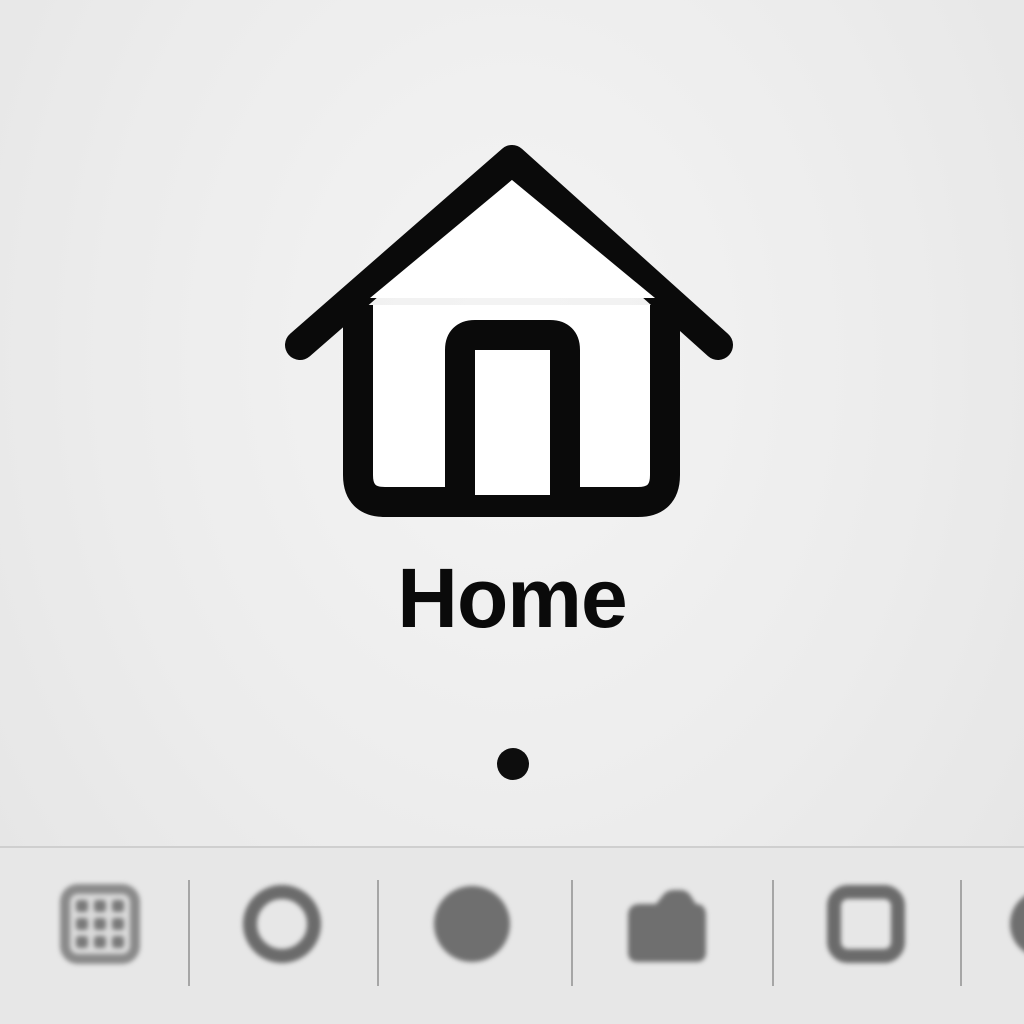  I want to click on circle-filled-icon, so click(472, 924).